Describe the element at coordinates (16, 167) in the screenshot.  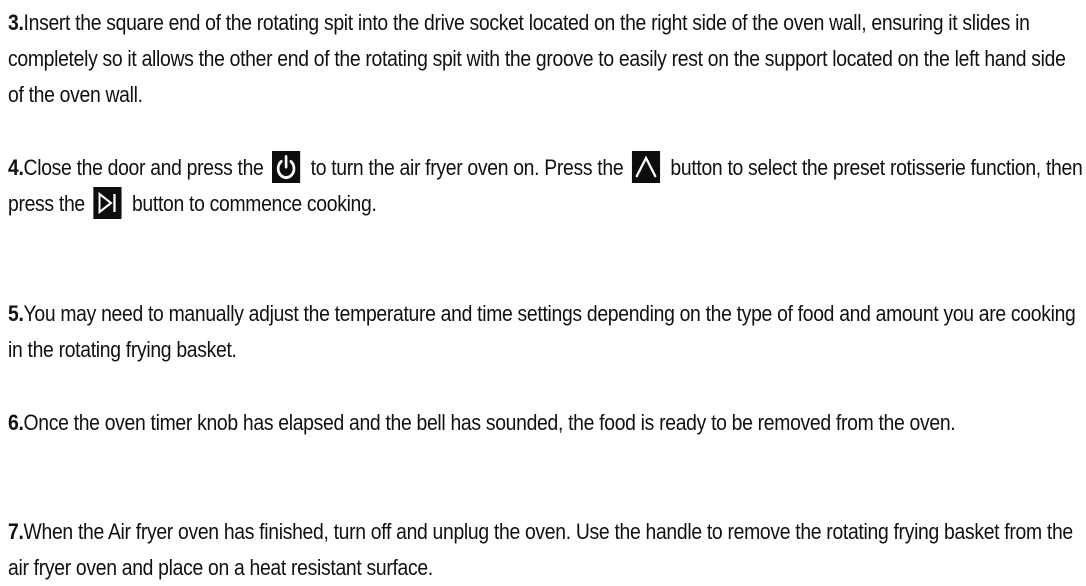
I see `step-number: 4.` at that location.